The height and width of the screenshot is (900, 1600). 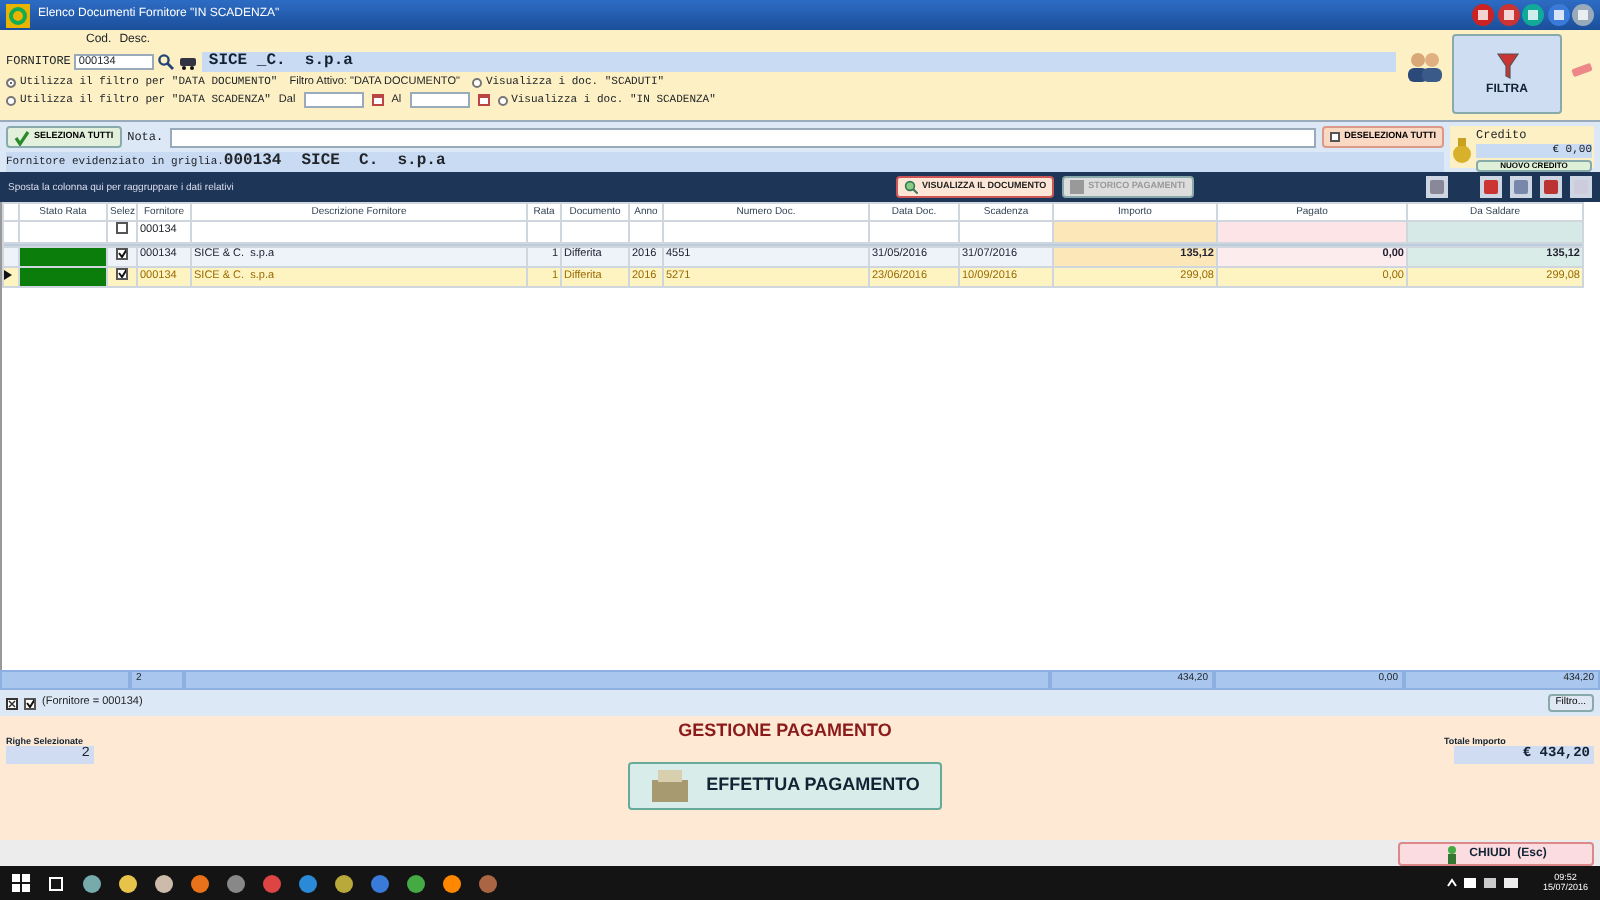 What do you see at coordinates (12, 703) in the screenshot?
I see `clear-filter-icon` at bounding box center [12, 703].